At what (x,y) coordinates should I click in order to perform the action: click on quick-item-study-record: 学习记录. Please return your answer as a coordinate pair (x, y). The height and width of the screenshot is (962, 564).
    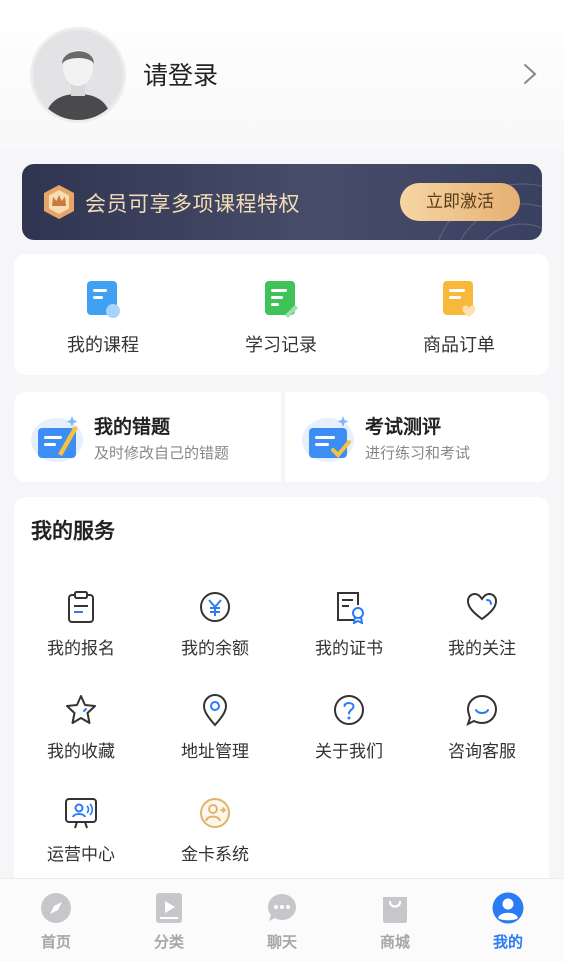
    Looking at the image, I should click on (281, 314).